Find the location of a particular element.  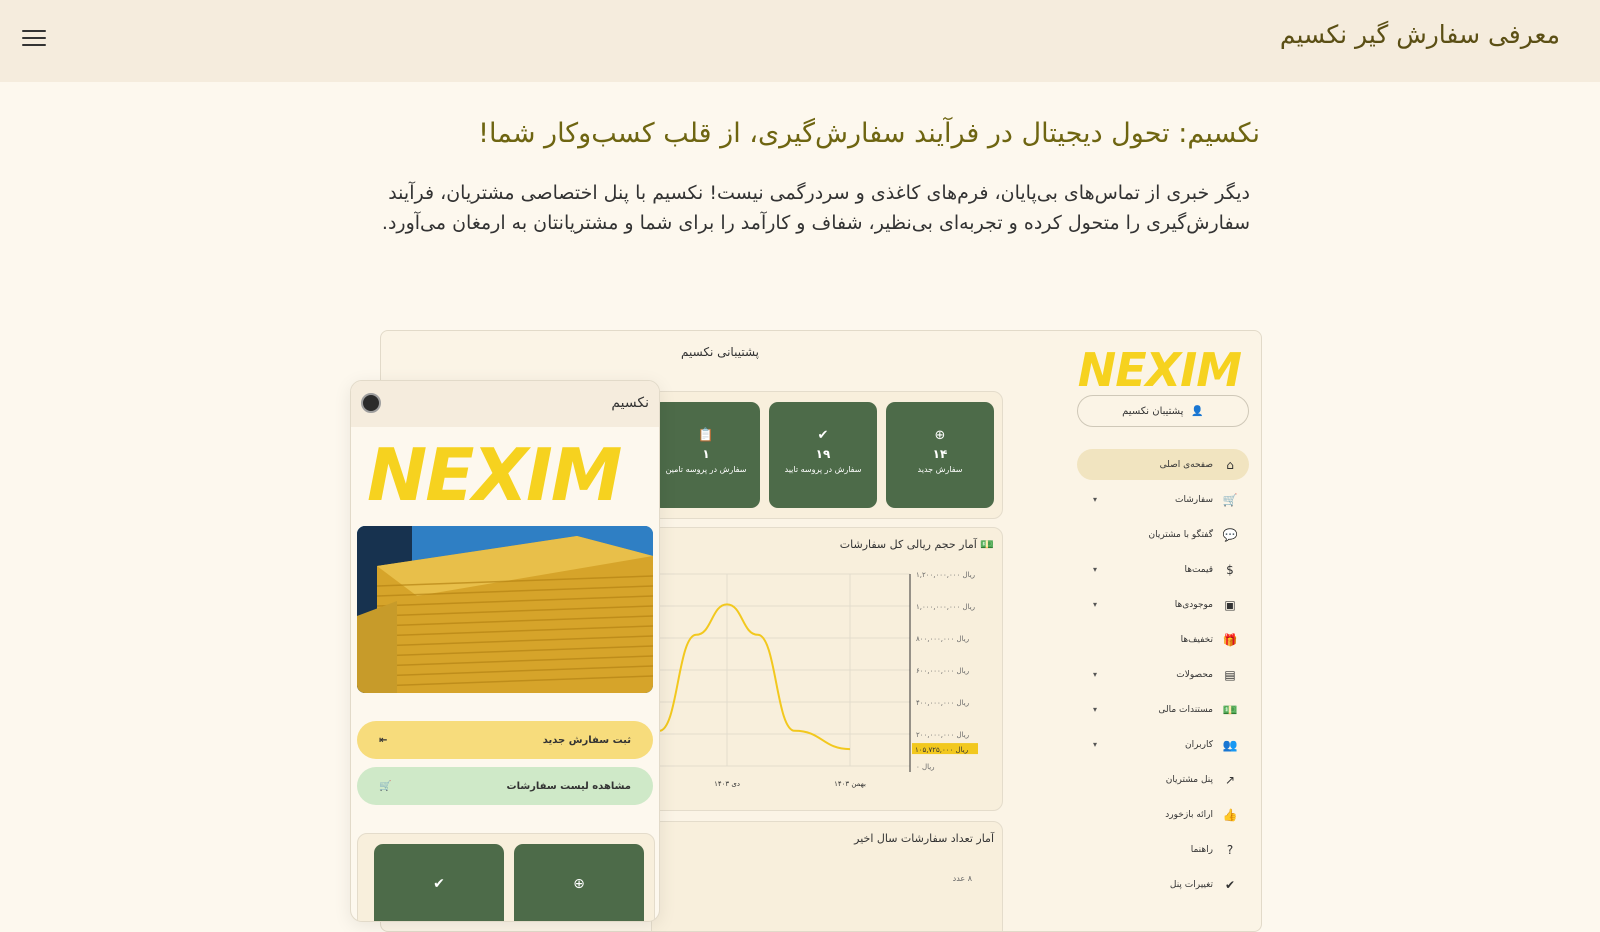

phone-stats-panel: ⊕ ✔ is located at coordinates (506, 877).